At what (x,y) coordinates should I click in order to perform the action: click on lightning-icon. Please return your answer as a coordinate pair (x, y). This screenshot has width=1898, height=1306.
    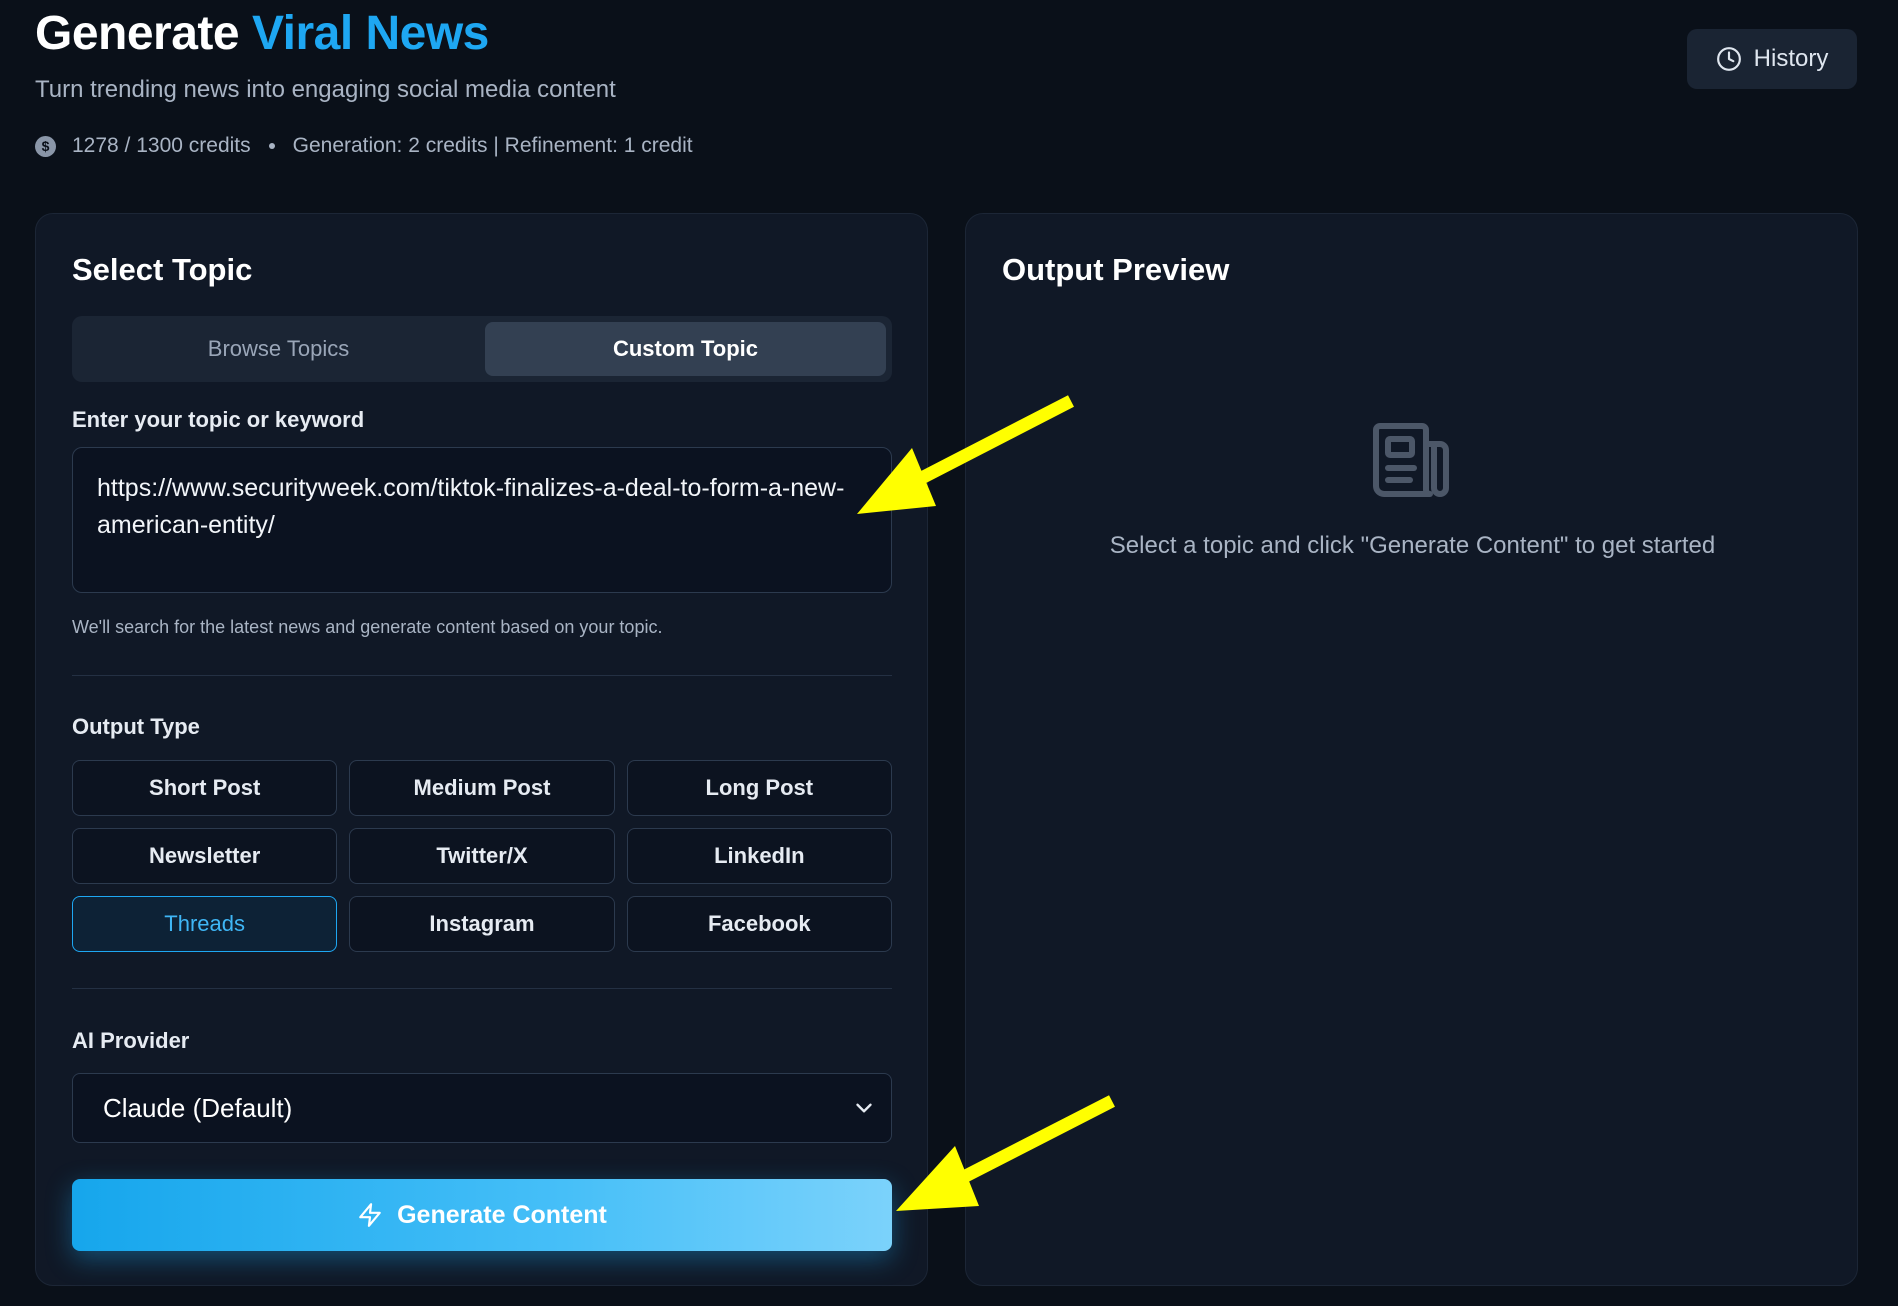
    Looking at the image, I should click on (370, 1215).